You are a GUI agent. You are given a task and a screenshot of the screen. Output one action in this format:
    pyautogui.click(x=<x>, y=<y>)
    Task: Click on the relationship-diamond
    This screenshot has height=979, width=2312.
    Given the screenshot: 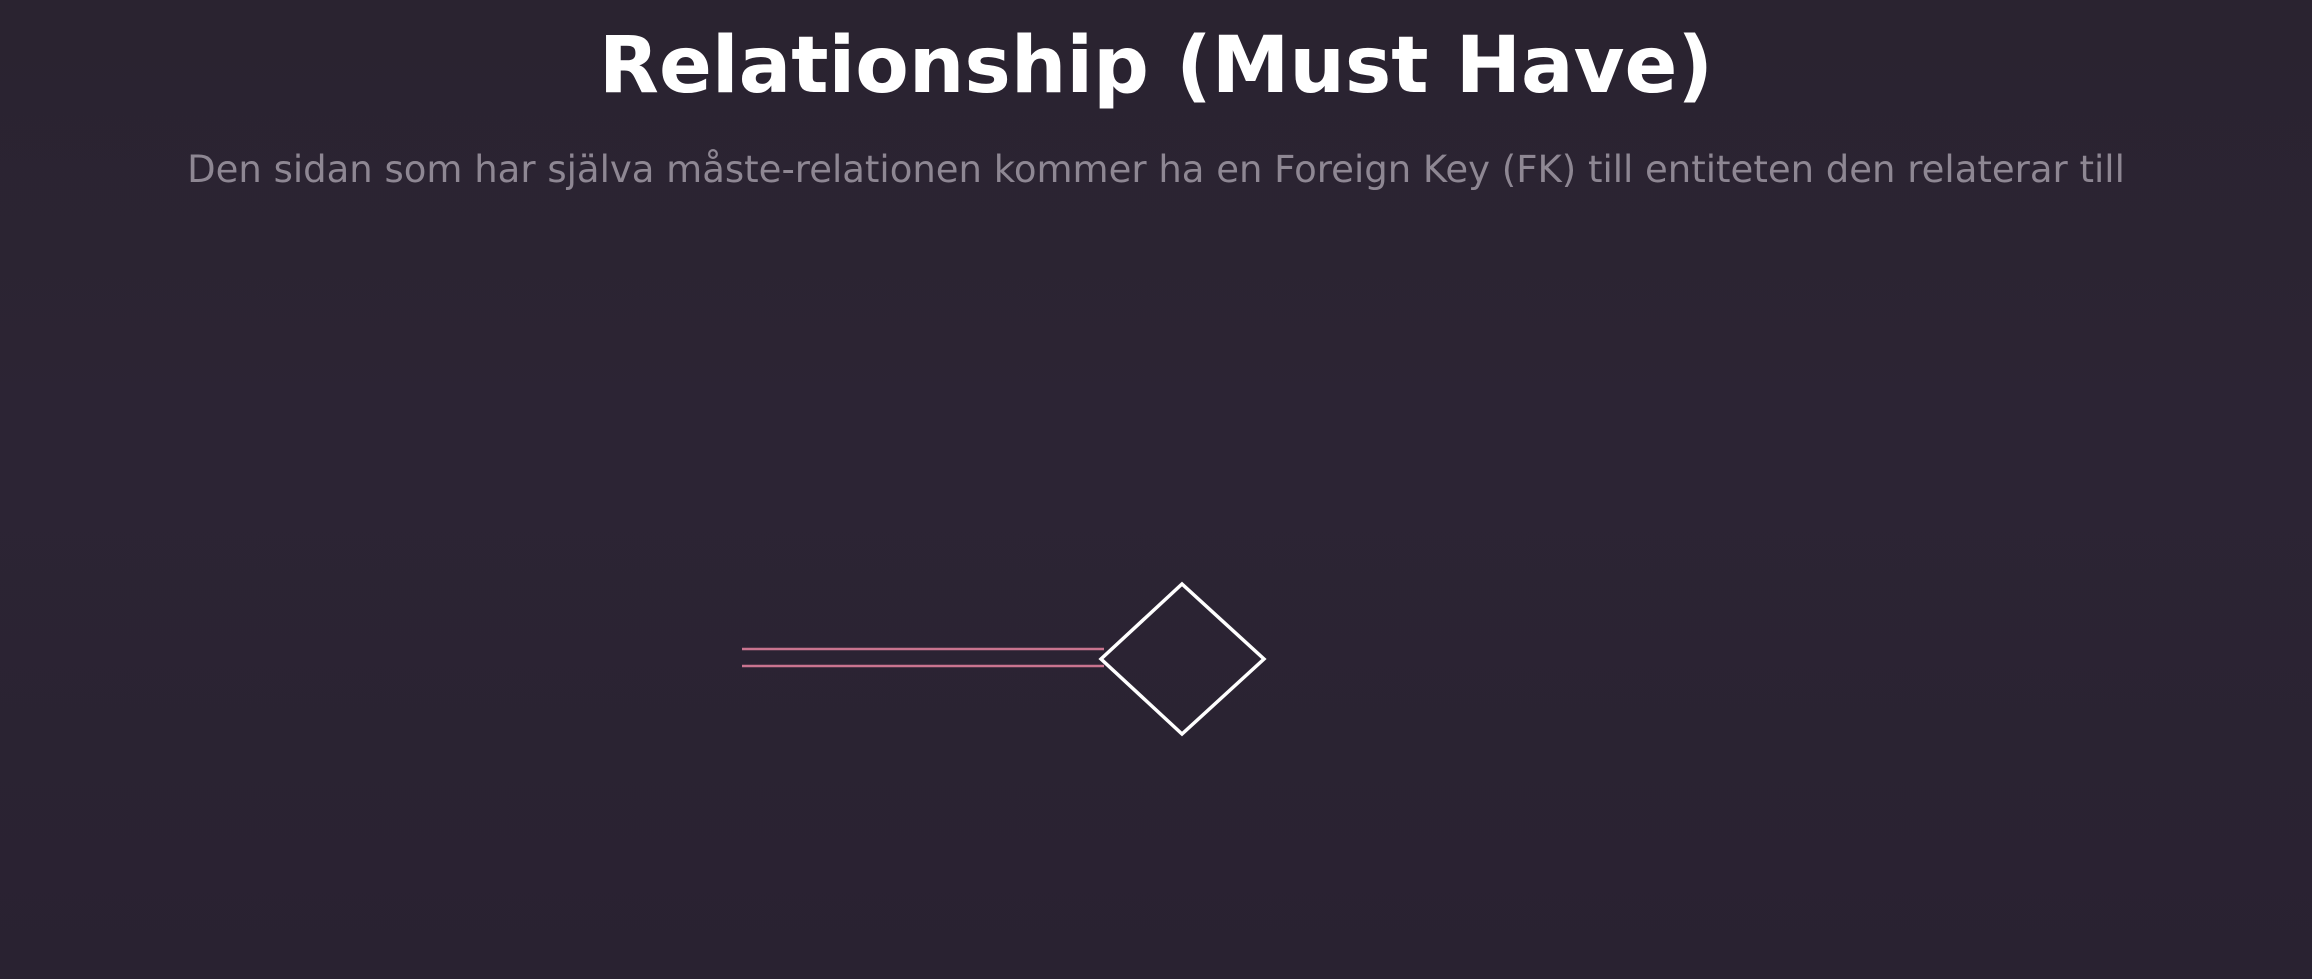 What is the action you would take?
    pyautogui.click(x=1182, y=659)
    